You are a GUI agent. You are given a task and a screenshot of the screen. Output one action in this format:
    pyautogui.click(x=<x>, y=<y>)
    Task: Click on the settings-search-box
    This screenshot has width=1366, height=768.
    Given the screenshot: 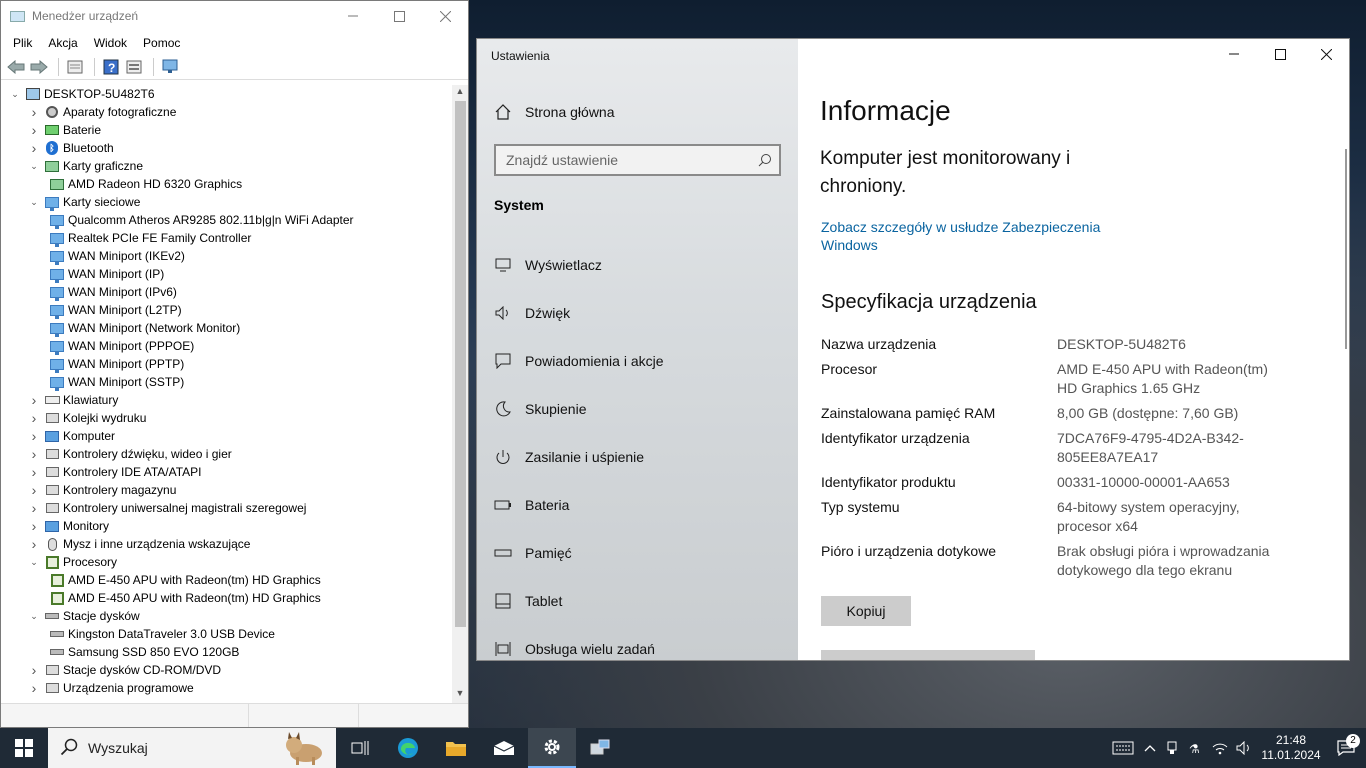 What is the action you would take?
    pyautogui.click(x=637, y=160)
    